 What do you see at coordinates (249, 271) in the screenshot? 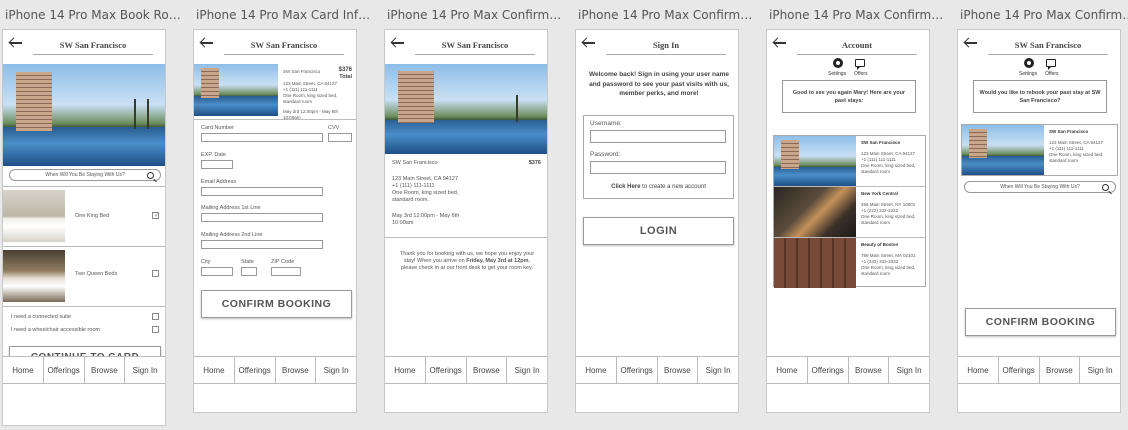
I see `state-field` at bounding box center [249, 271].